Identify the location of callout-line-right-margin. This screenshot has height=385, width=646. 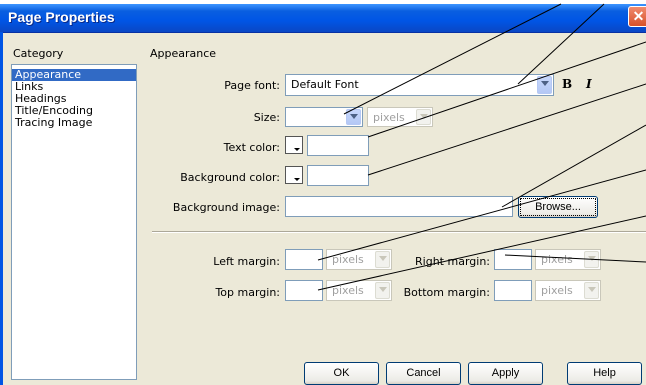
(575, 258).